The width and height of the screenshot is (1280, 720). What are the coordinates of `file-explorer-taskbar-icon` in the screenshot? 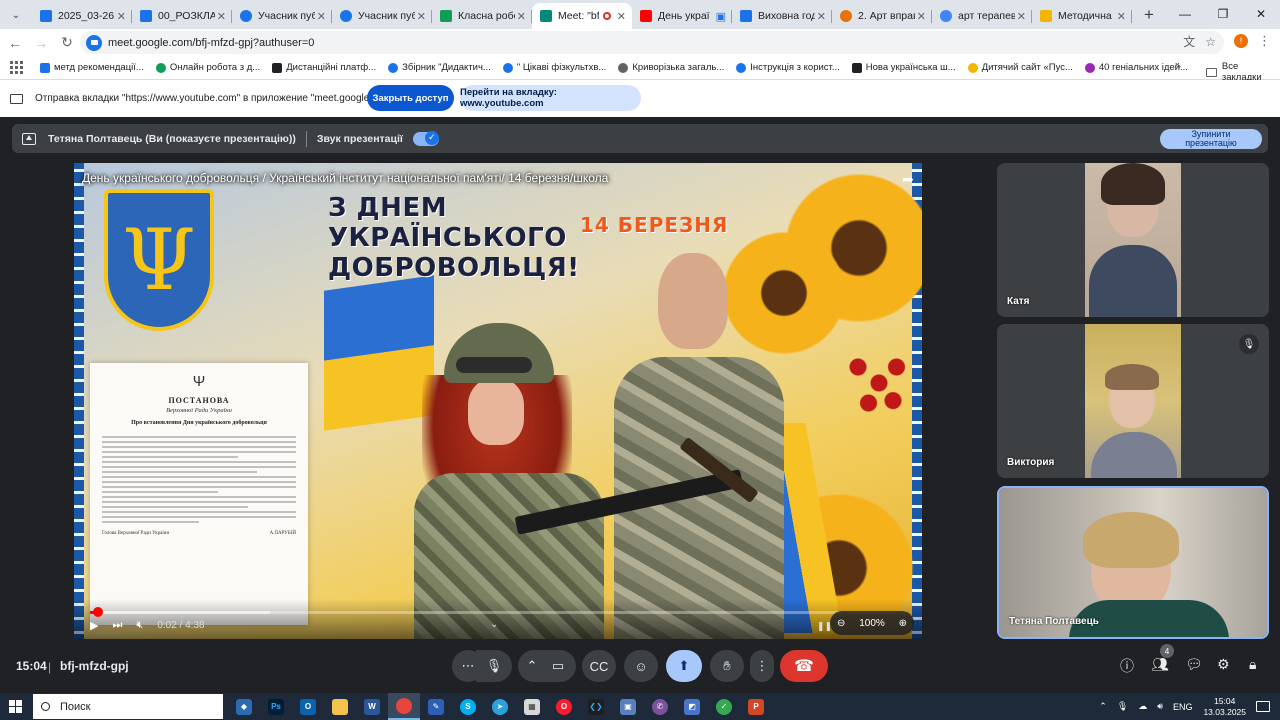 It's located at (340, 706).